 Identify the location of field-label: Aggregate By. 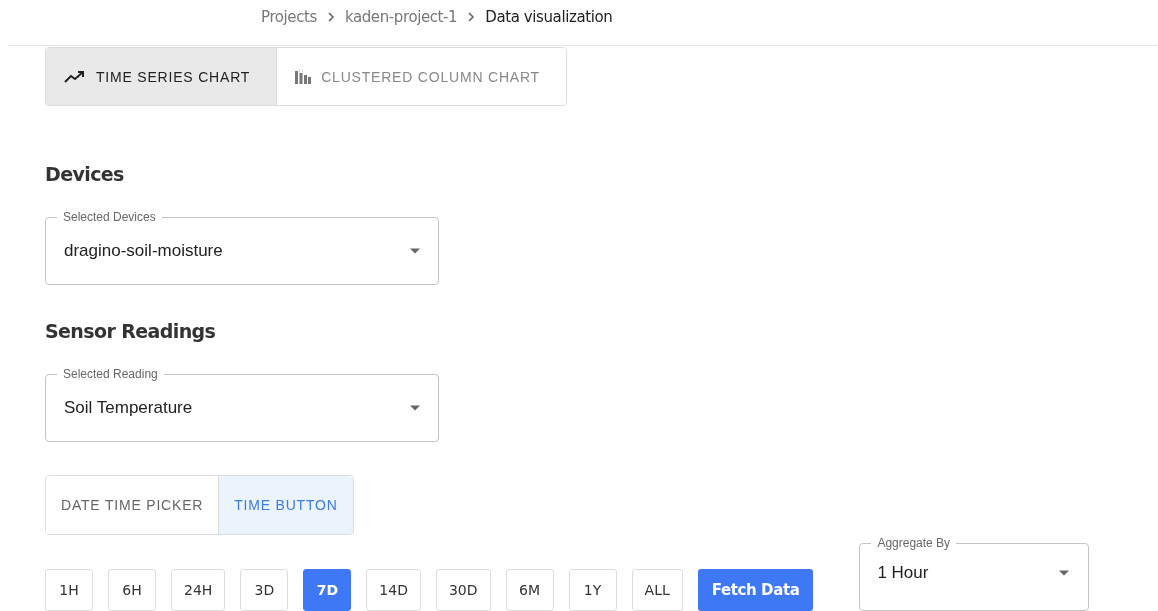
(914, 543).